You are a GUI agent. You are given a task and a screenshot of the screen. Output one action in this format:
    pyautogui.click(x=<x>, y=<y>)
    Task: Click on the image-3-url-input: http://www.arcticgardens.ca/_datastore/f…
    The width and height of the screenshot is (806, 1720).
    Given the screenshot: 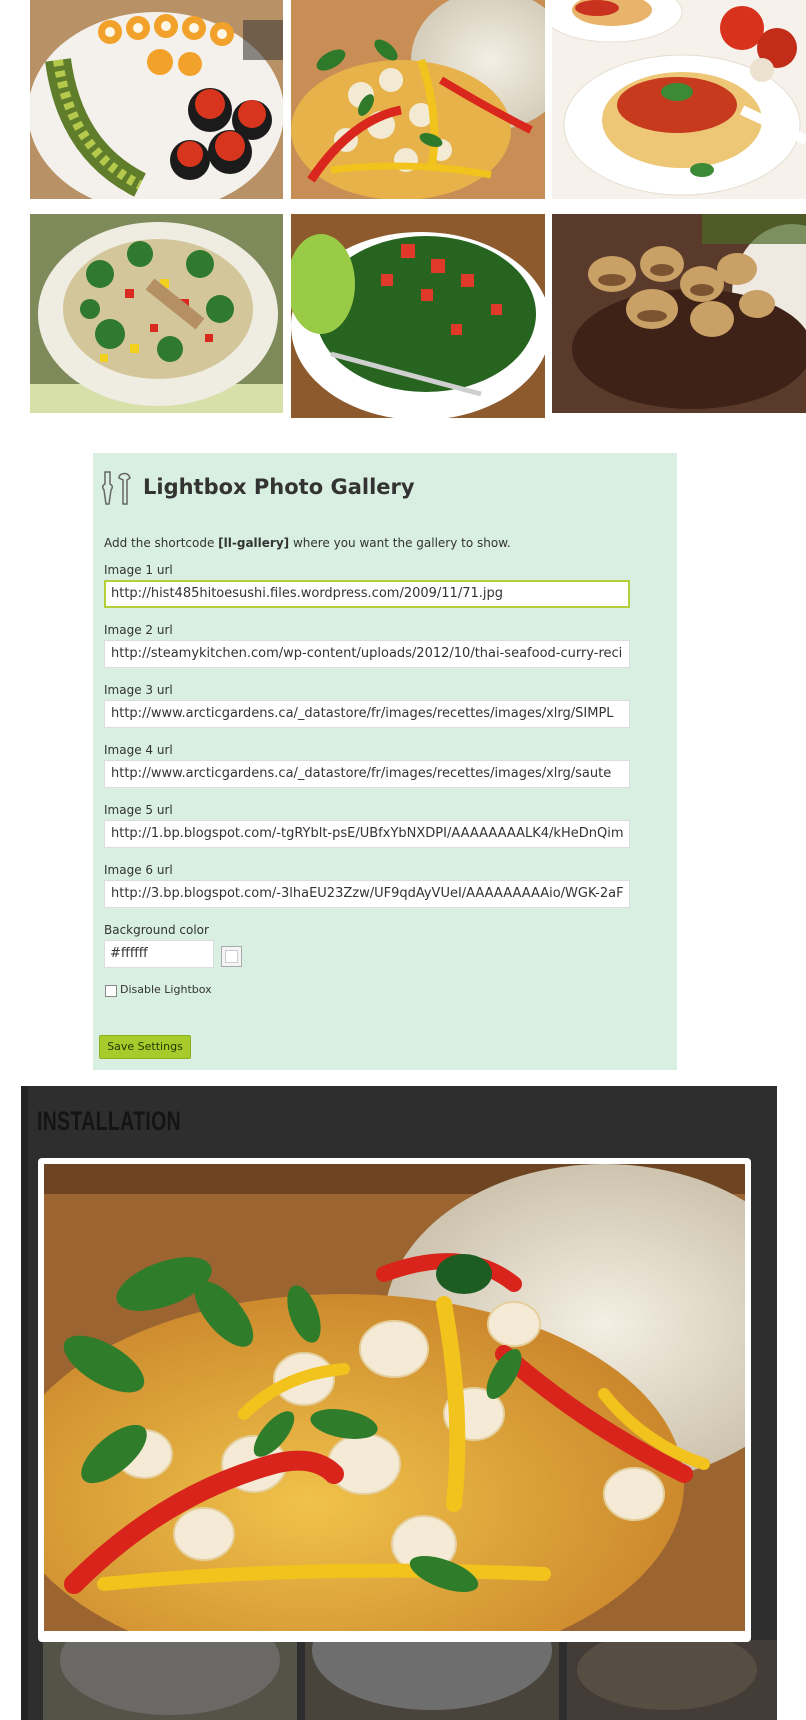 What is the action you would take?
    pyautogui.click(x=367, y=714)
    